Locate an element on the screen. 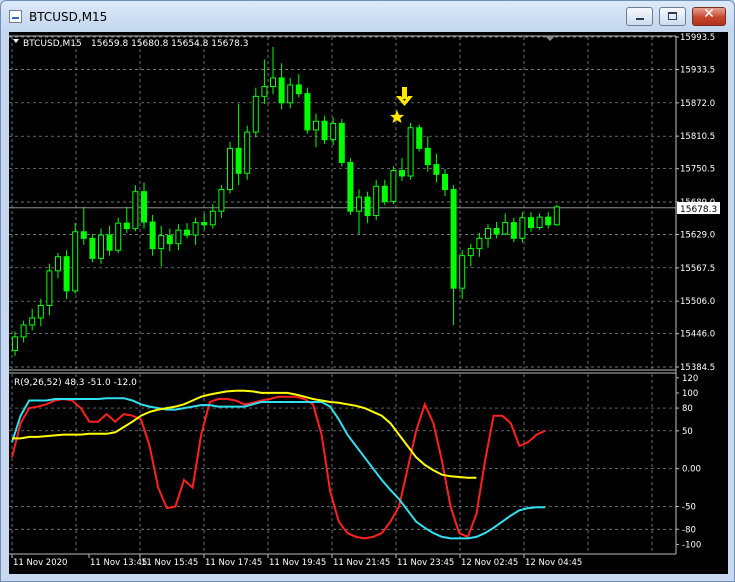  close-button: ✕ is located at coordinates (709, 16).